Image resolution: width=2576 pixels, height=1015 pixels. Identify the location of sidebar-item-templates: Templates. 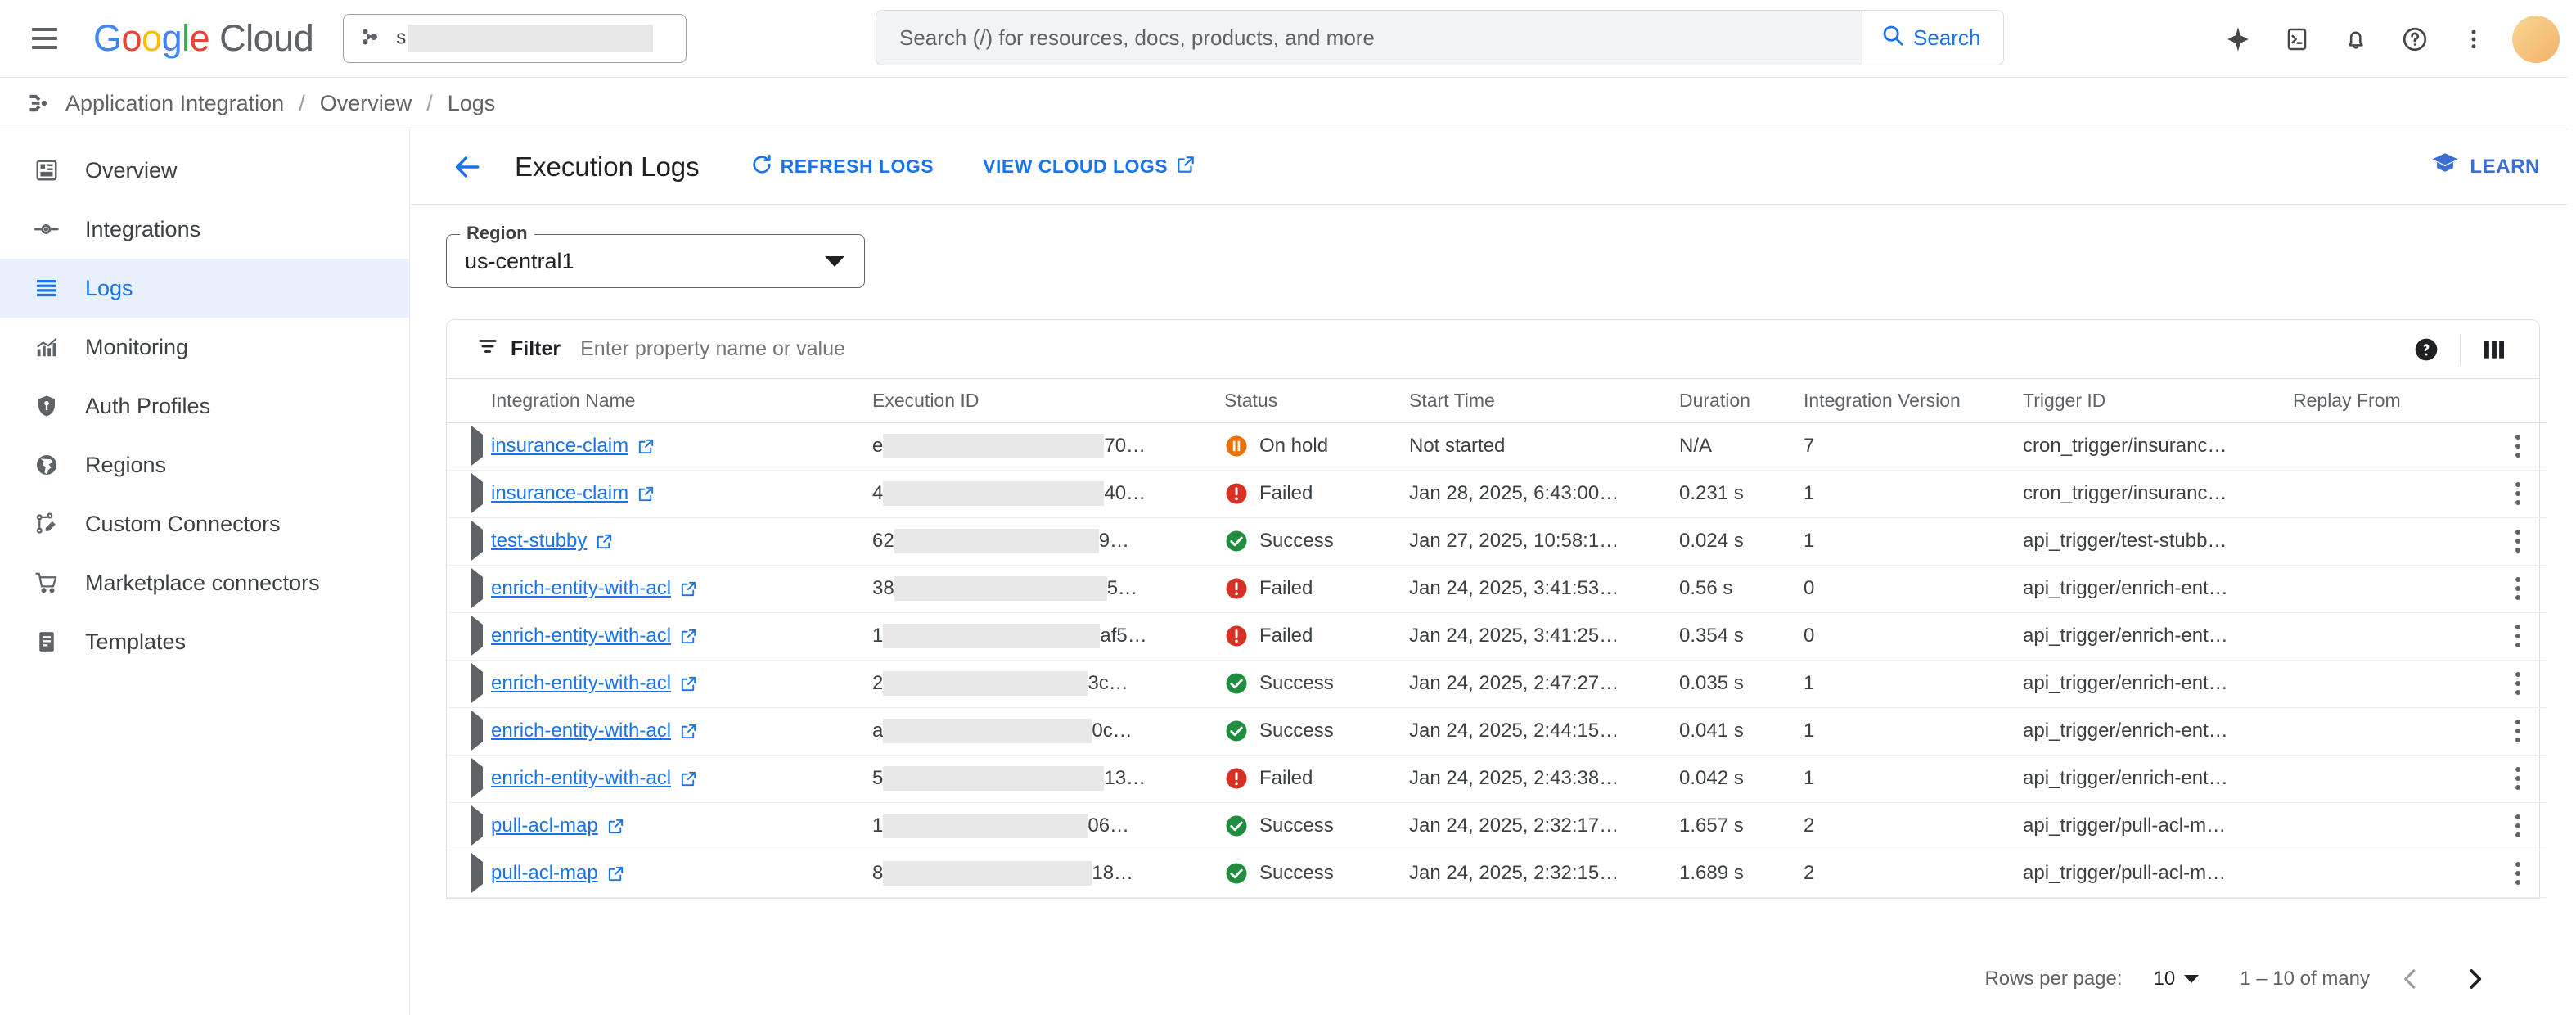
(204, 642).